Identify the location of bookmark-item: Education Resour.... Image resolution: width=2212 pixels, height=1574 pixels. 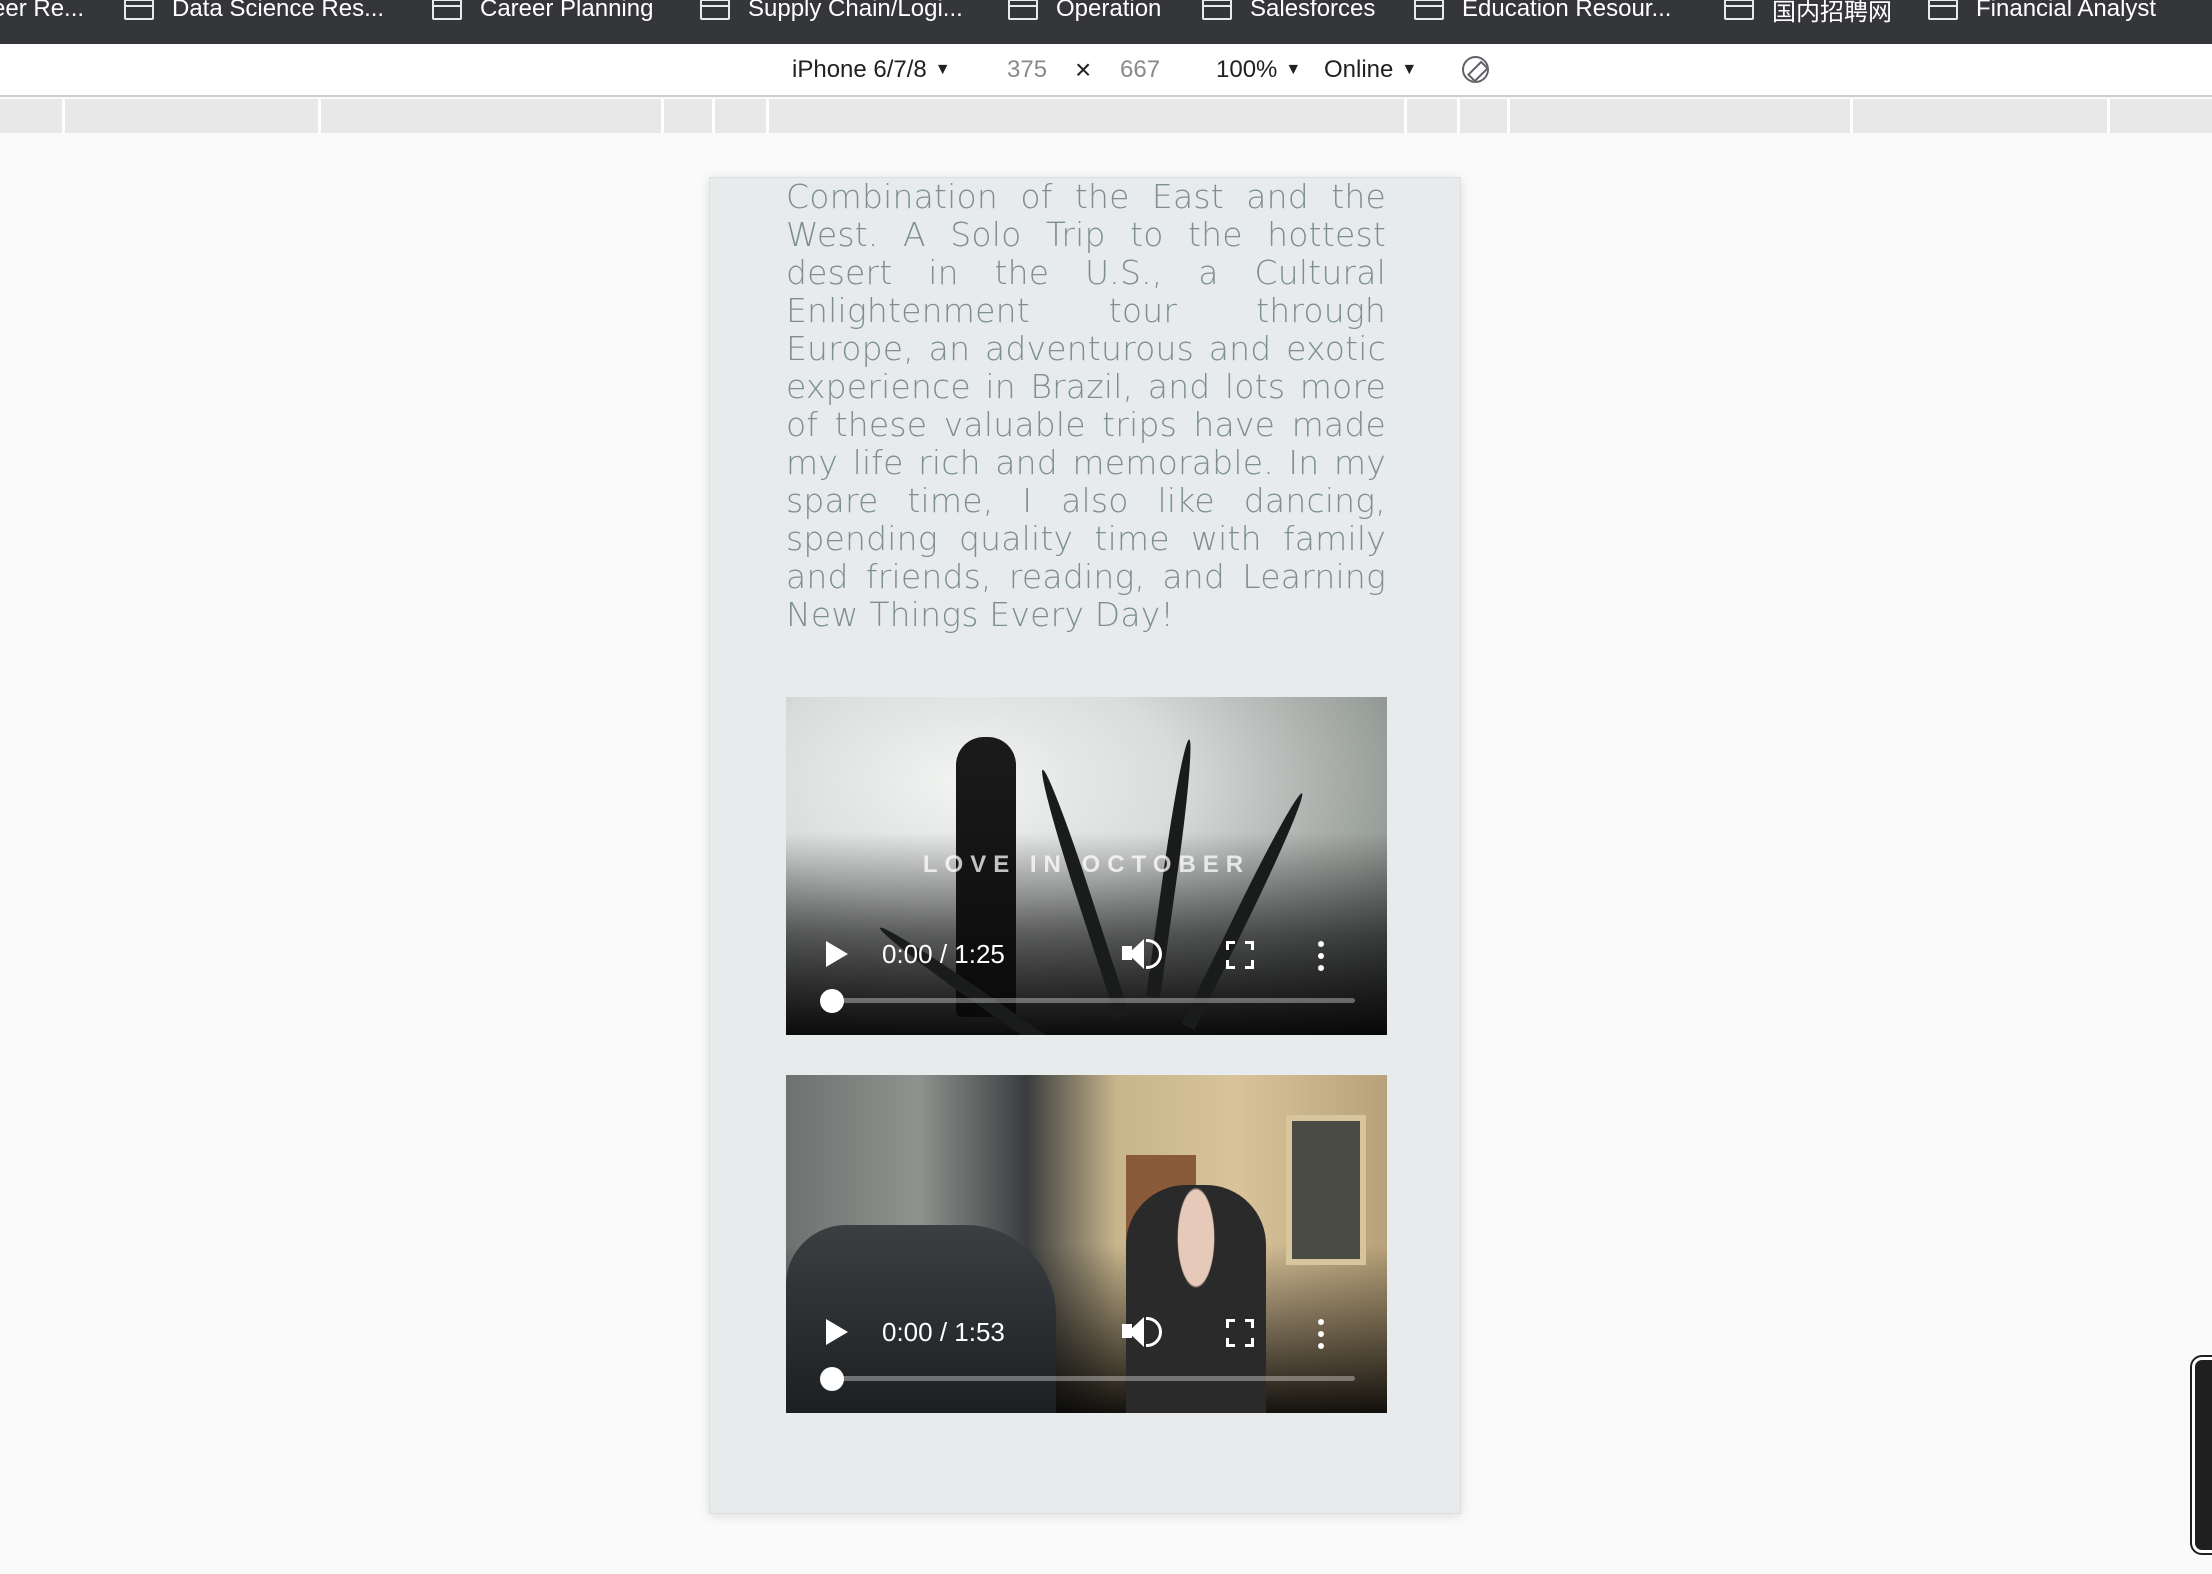
(1542, 13).